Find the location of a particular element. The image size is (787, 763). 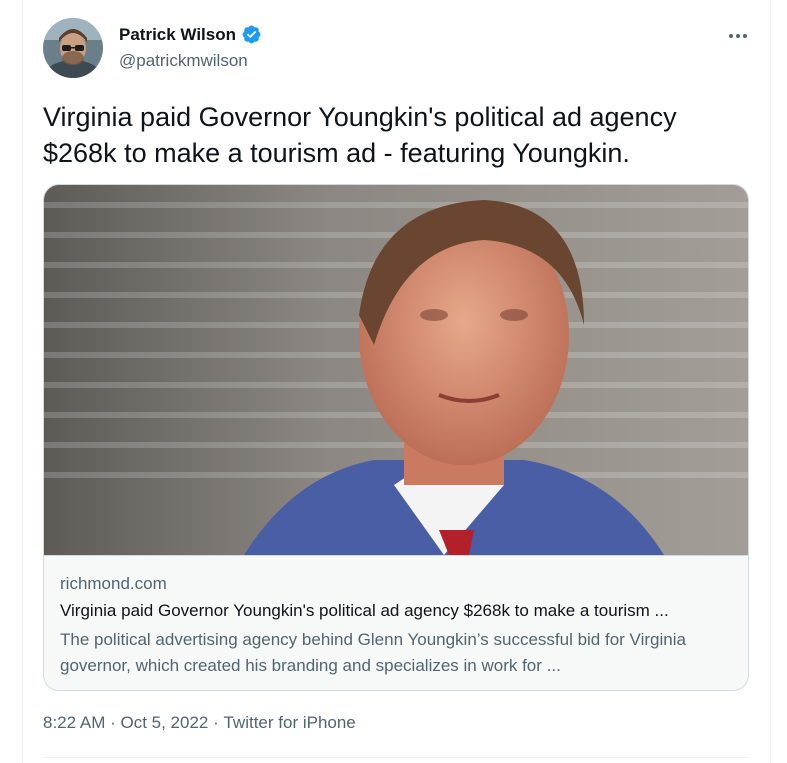

verified-badge-icon is located at coordinates (251, 34).